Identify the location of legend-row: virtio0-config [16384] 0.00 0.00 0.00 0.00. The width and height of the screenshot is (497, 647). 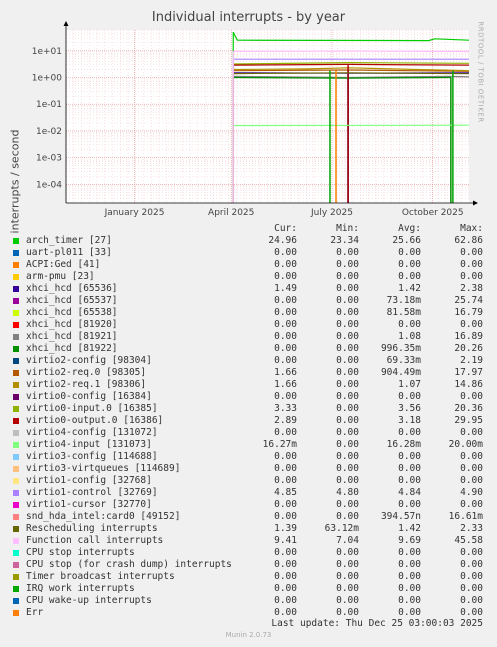
(250, 397).